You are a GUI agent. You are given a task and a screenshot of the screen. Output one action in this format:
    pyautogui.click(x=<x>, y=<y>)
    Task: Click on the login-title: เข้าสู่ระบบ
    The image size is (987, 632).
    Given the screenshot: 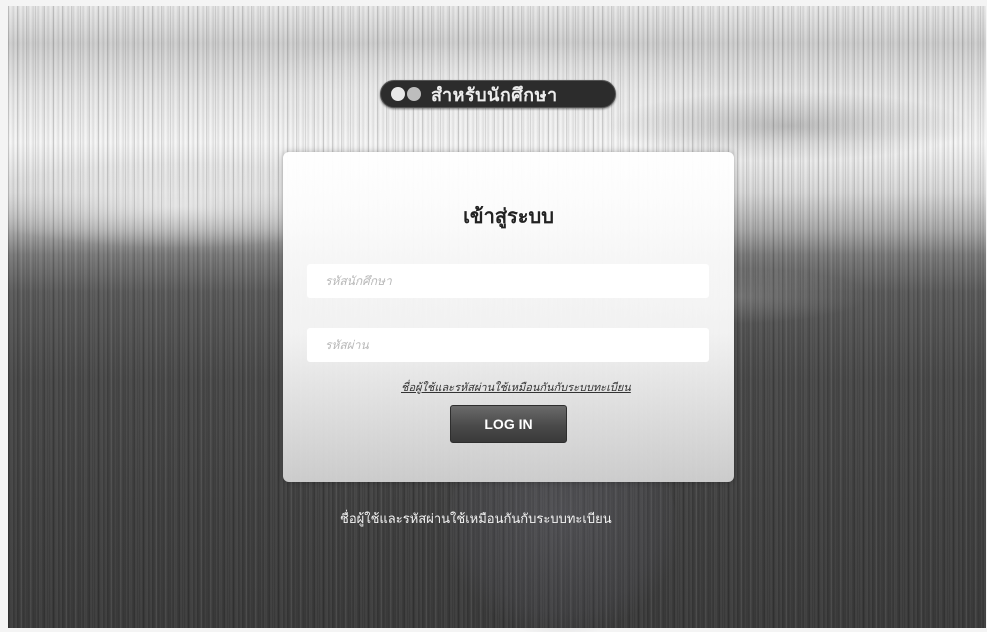 What is the action you would take?
    pyautogui.click(x=508, y=216)
    